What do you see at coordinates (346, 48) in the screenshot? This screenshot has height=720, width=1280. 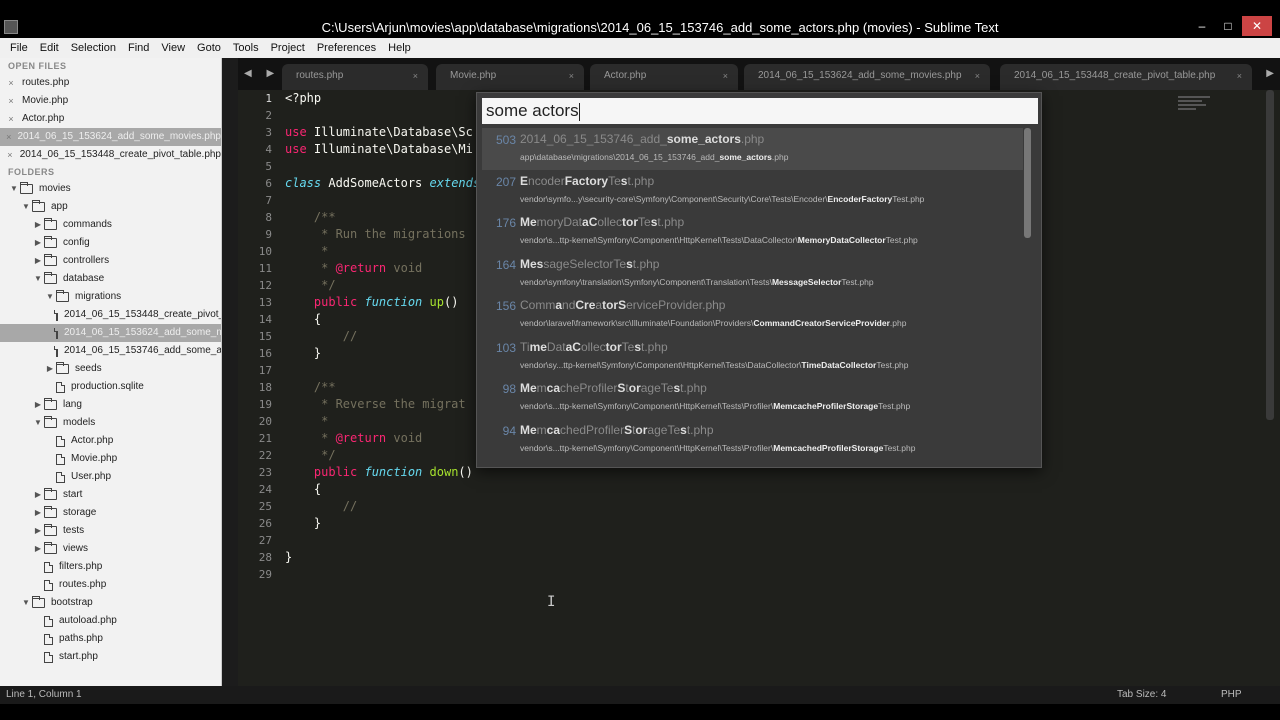 I see `menu-item-preferences: Preferences` at bounding box center [346, 48].